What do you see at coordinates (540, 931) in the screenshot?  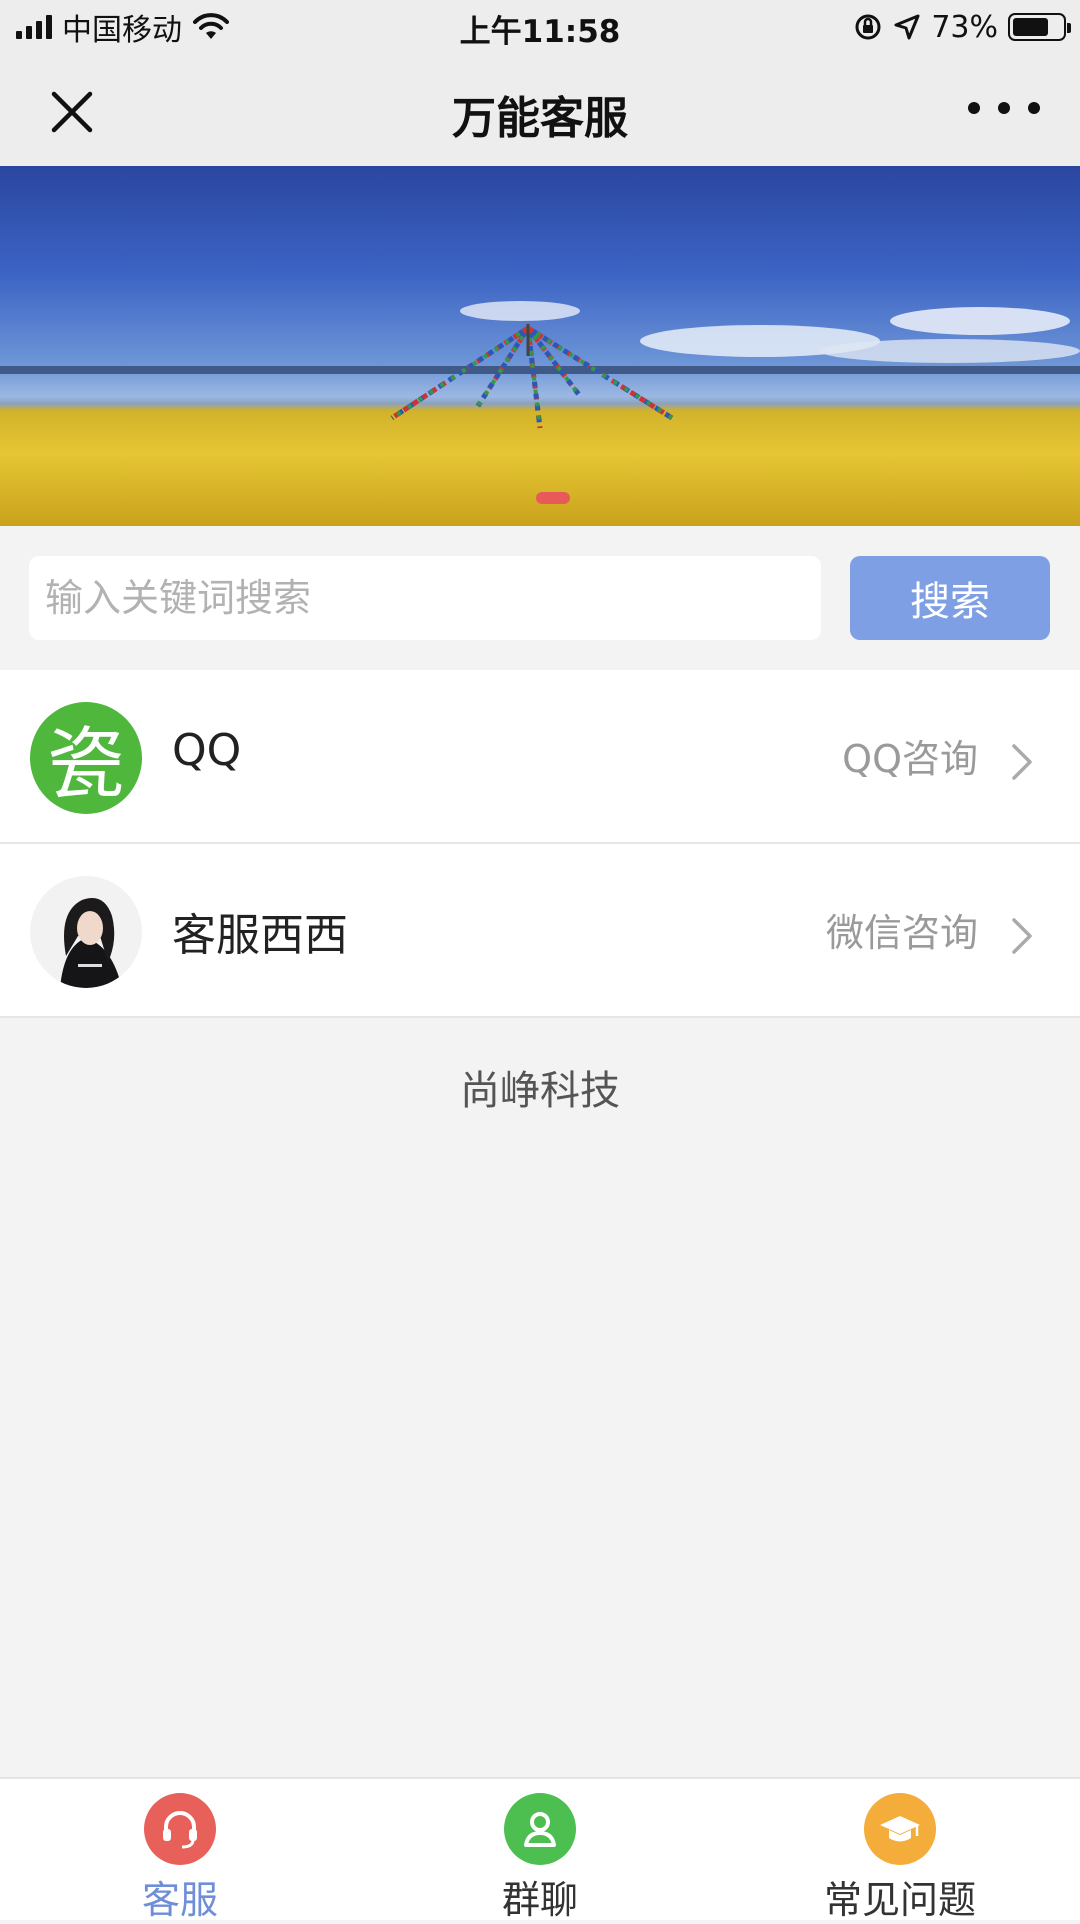 I see `list-item-xixi: 客服西西 微信咨询` at bounding box center [540, 931].